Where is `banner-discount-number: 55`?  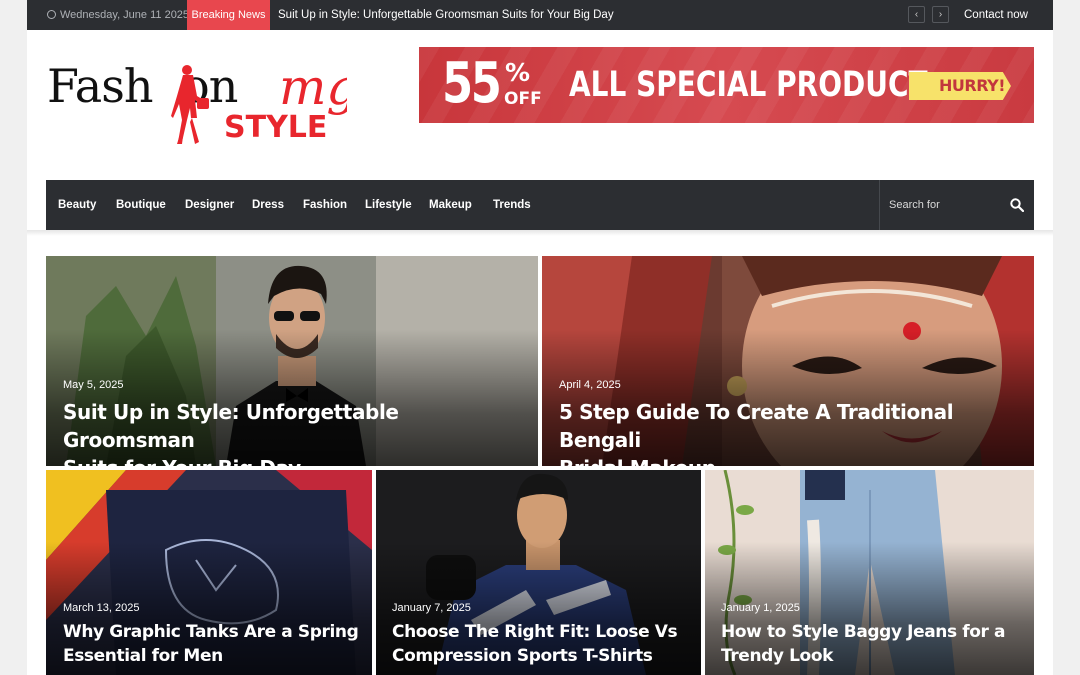
banner-discount-number: 55 is located at coordinates (472, 83).